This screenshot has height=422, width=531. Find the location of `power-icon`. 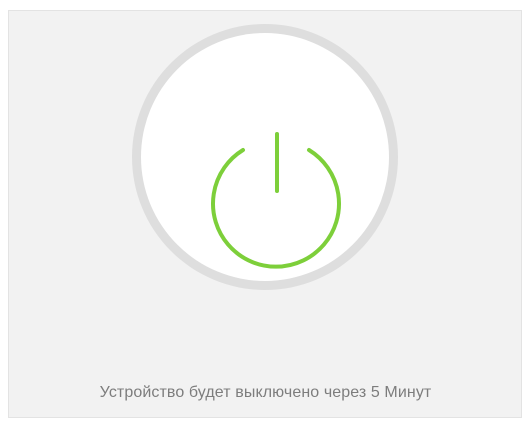

power-icon is located at coordinates (276, 200).